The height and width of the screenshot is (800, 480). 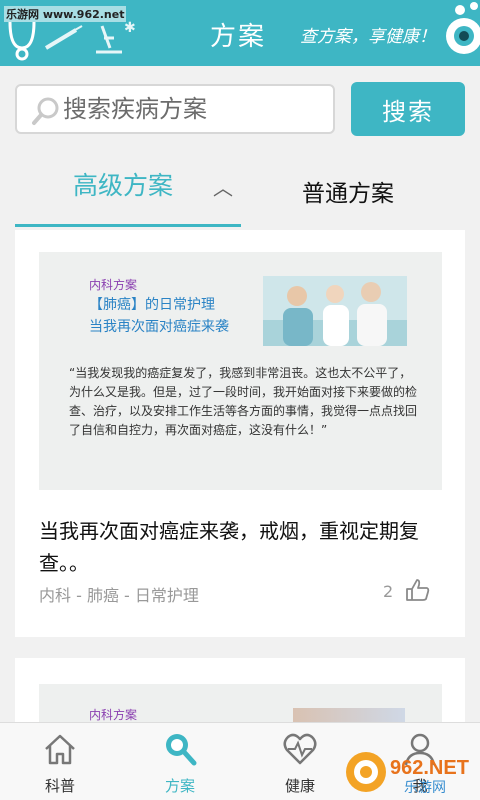 I want to click on nav-item-health: 健康, so click(x=300, y=761).